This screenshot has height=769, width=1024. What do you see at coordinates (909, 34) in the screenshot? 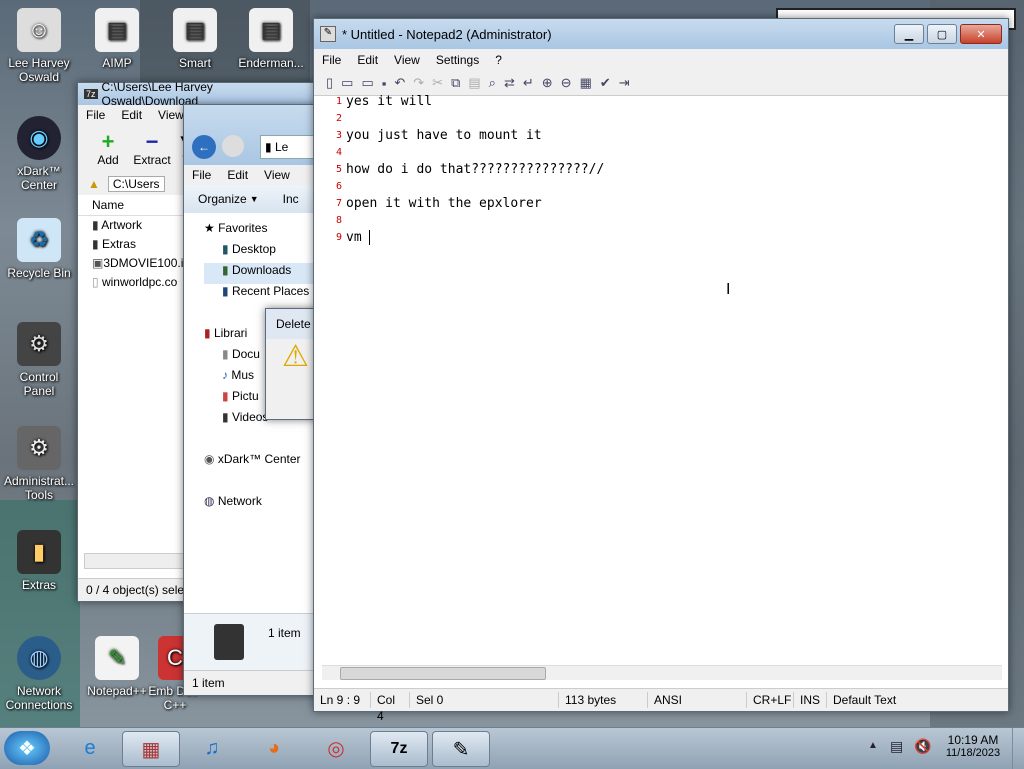
I see `minimize-button: ▁` at bounding box center [909, 34].